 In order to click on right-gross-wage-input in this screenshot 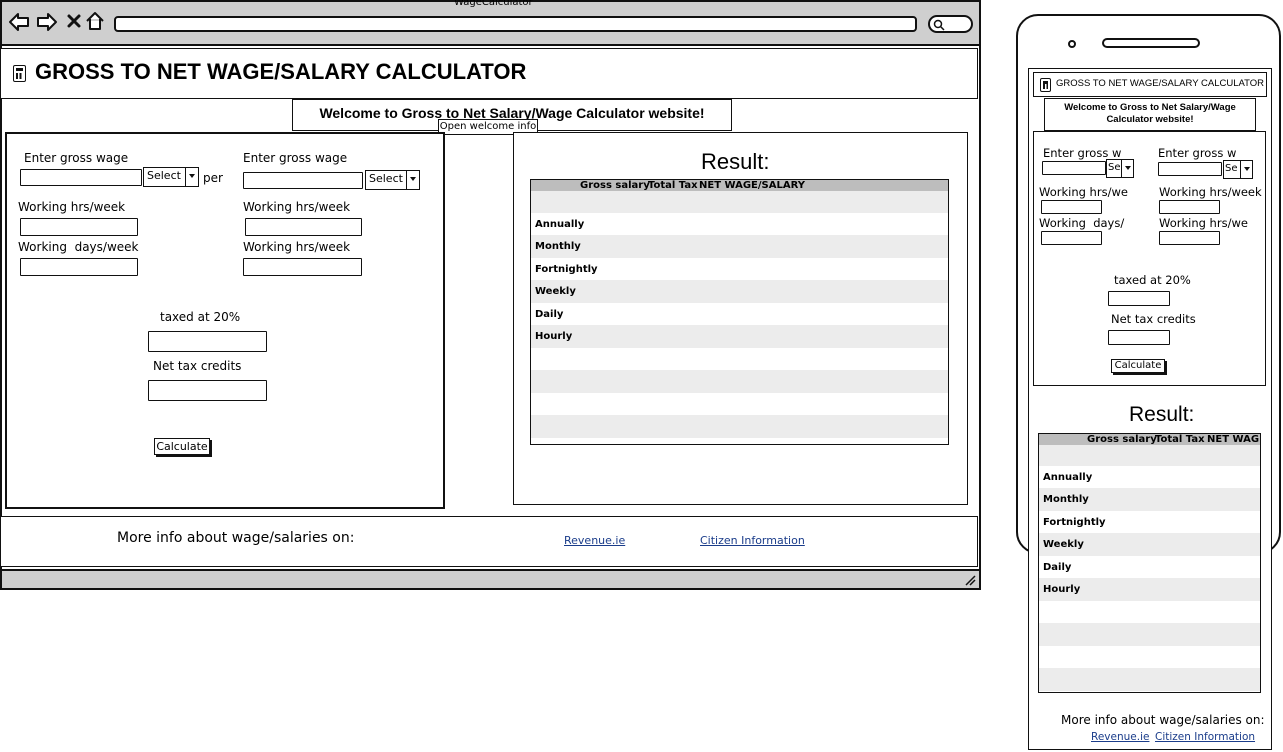, I will do `click(303, 180)`.